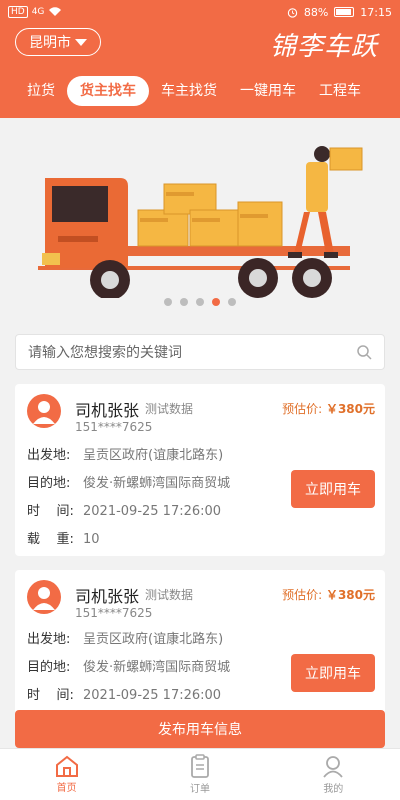 Image resolution: width=400 pixels, height=800 pixels. Describe the element at coordinates (55, 12) in the screenshot. I see `wifi-icon` at that location.